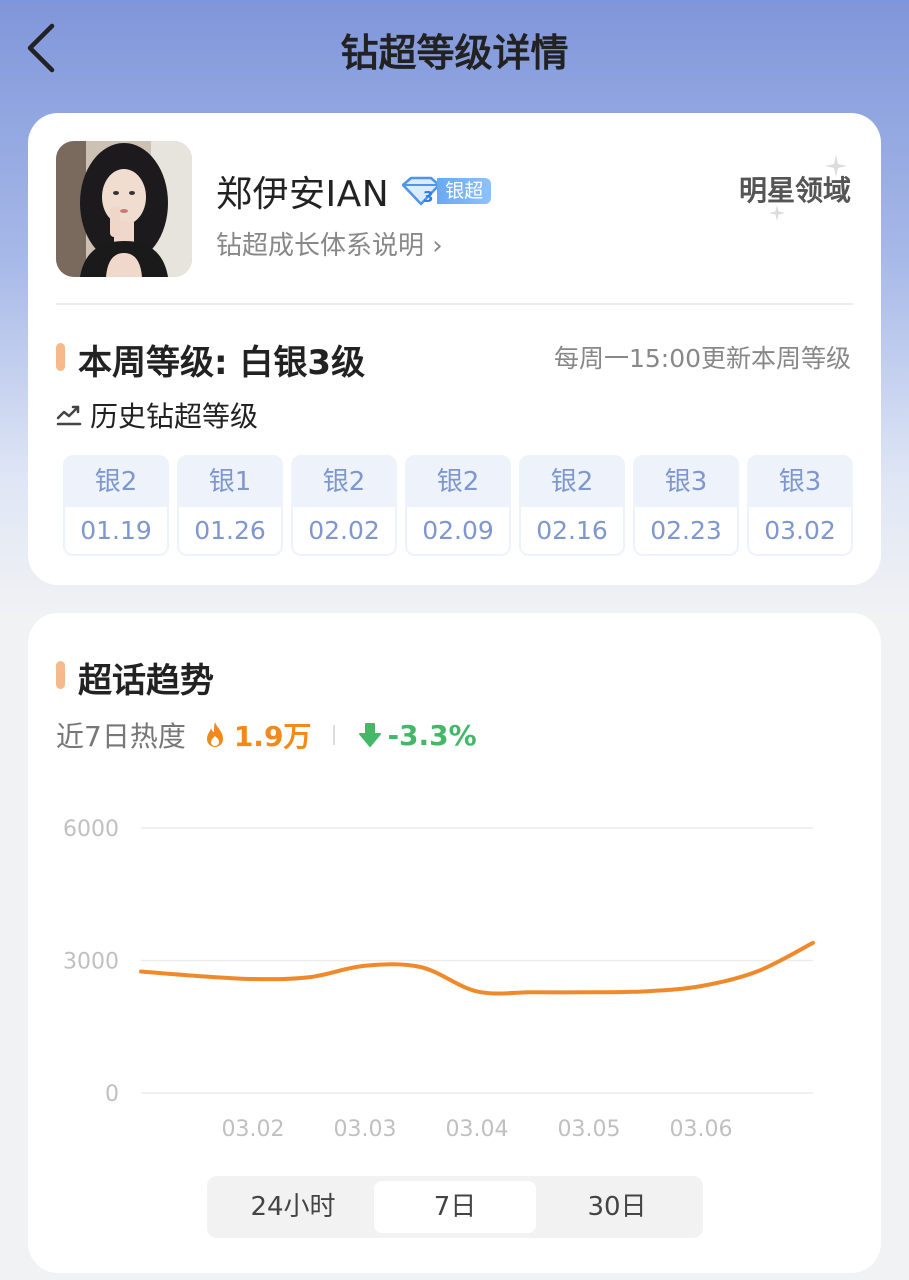  I want to click on history-cell: 银3 02.23, so click(686, 505).